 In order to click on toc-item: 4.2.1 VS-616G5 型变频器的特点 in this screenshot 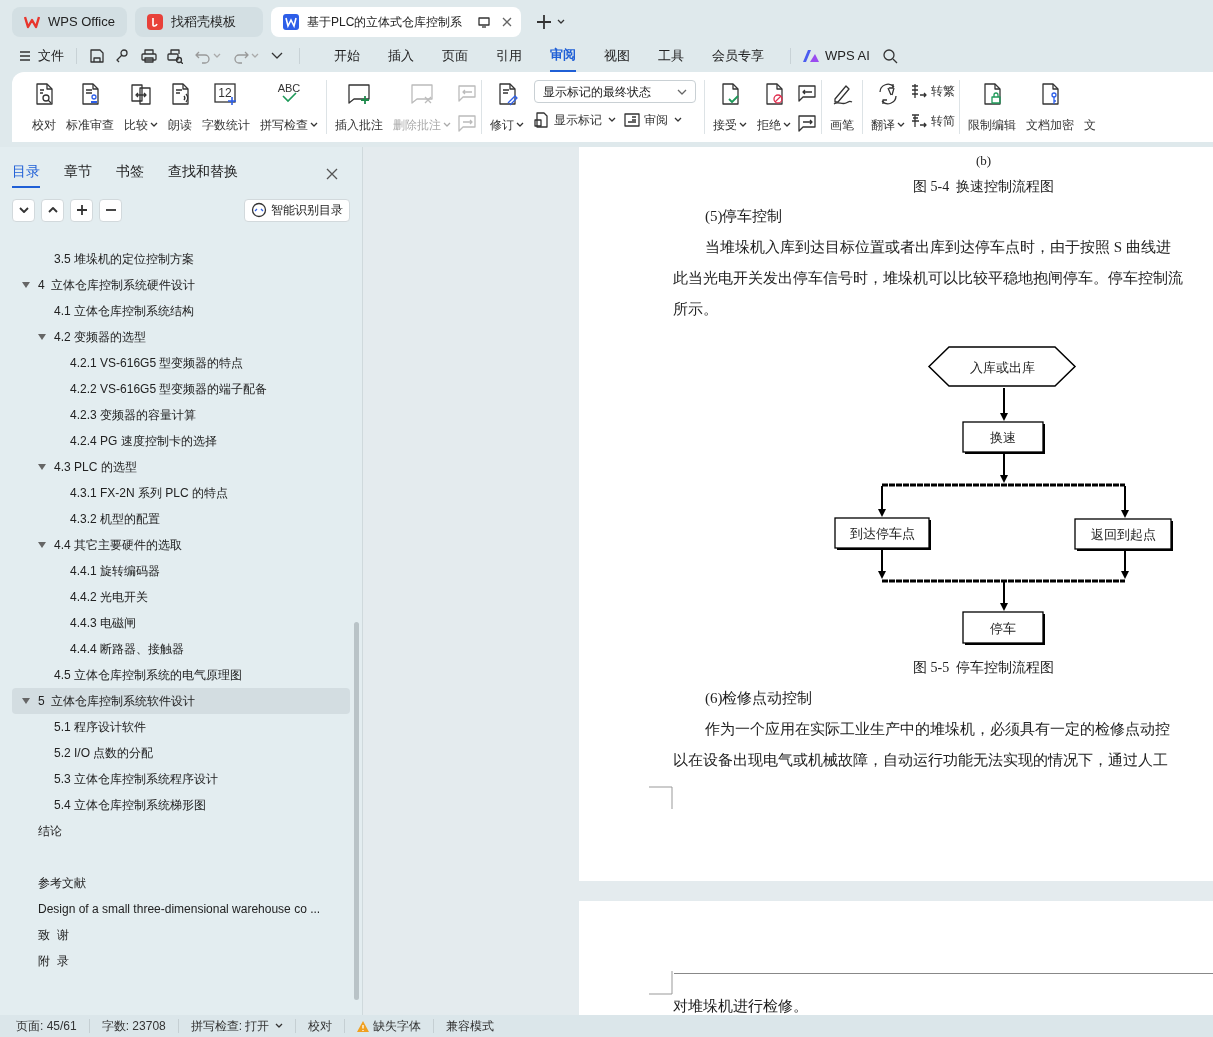, I will do `click(181, 363)`.